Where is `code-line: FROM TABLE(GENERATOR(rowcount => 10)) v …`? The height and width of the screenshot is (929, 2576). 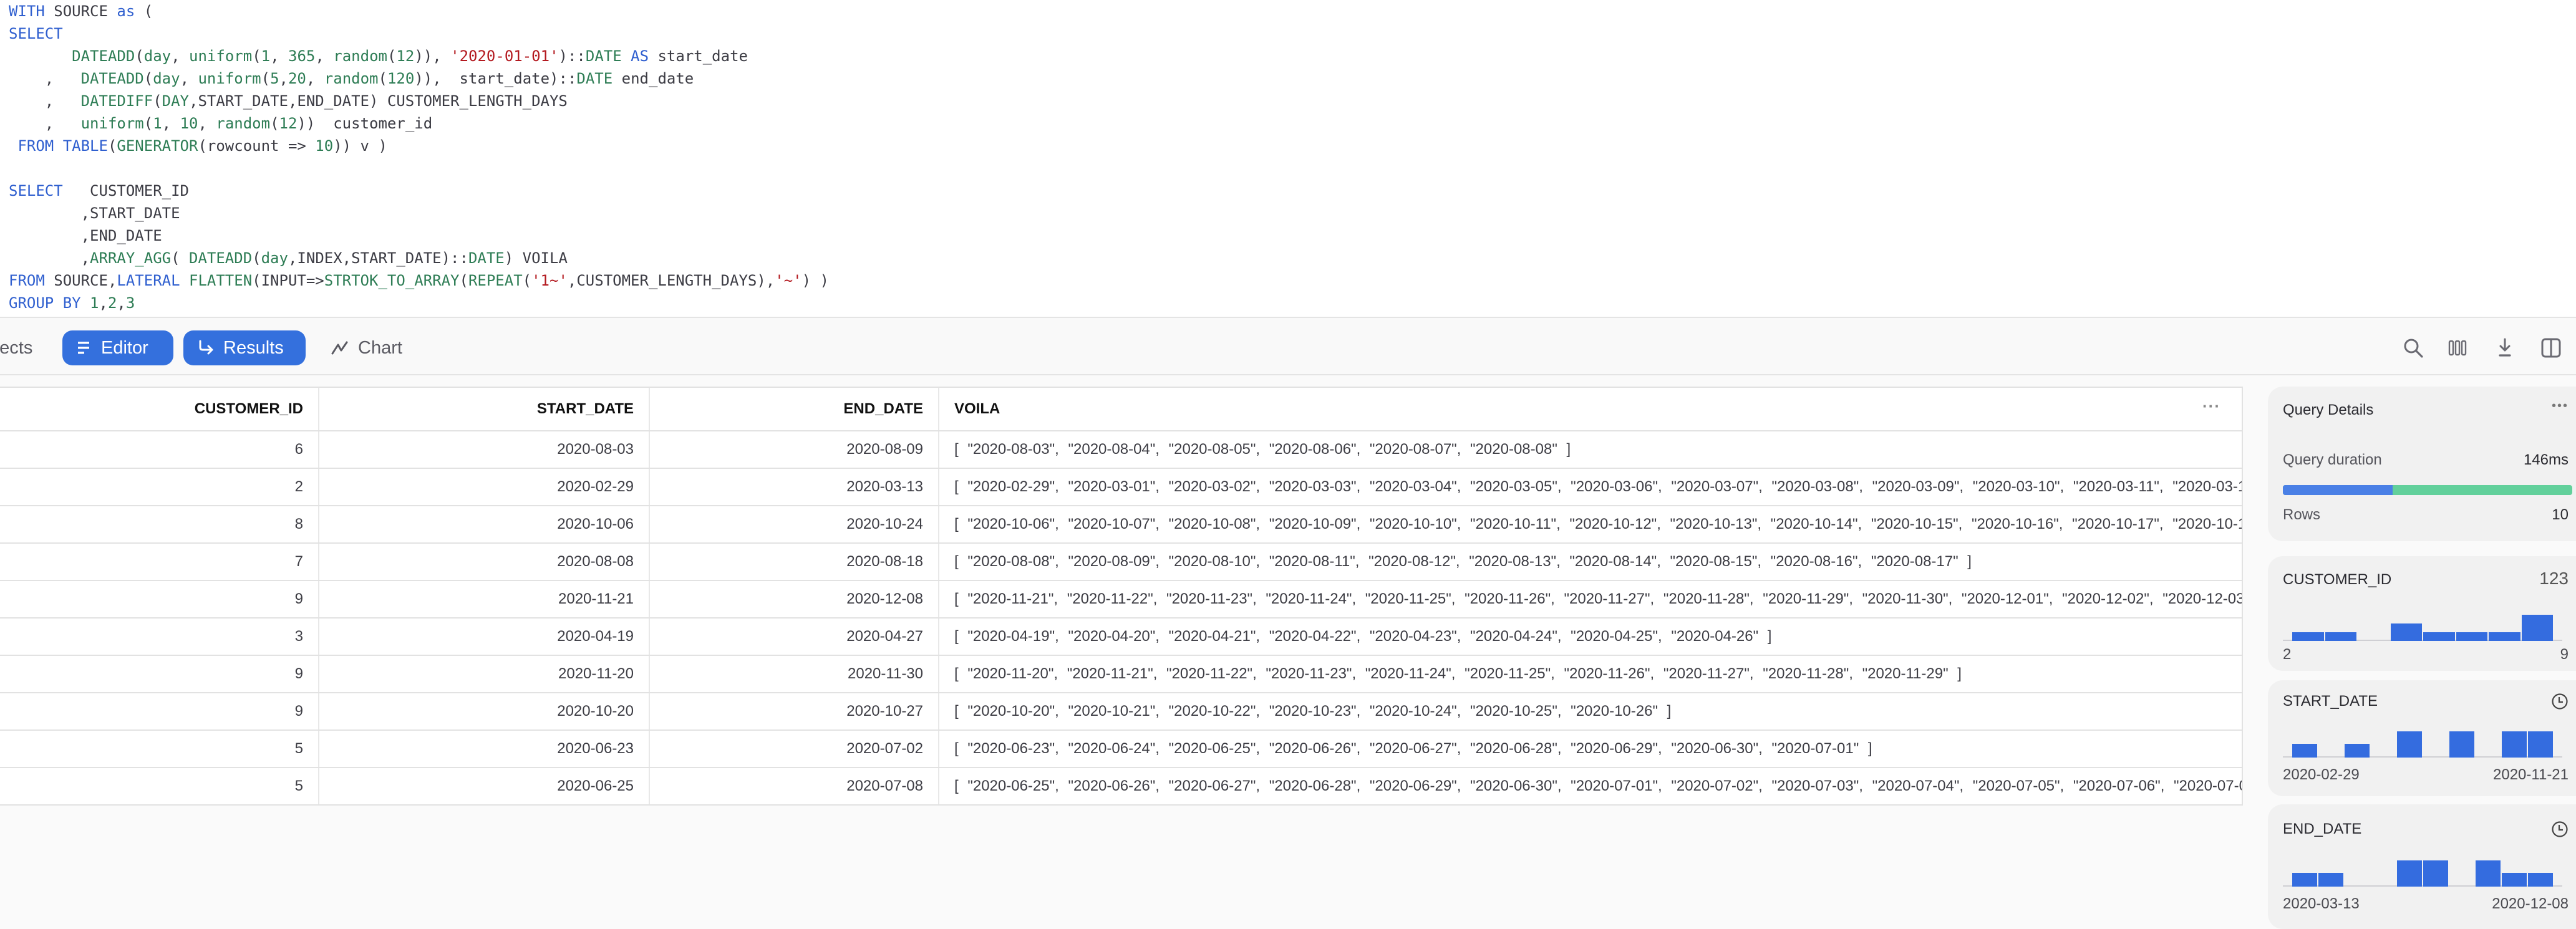 code-line: FROM TABLE(GENERATOR(rowcount => 10)) v … is located at coordinates (419, 146).